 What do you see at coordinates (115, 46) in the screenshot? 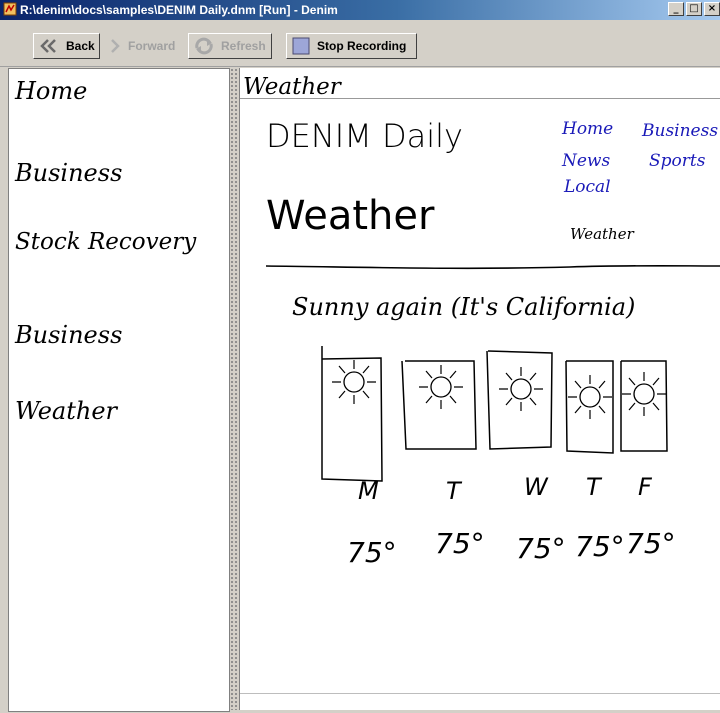
I see `forward-arrow-icon` at bounding box center [115, 46].